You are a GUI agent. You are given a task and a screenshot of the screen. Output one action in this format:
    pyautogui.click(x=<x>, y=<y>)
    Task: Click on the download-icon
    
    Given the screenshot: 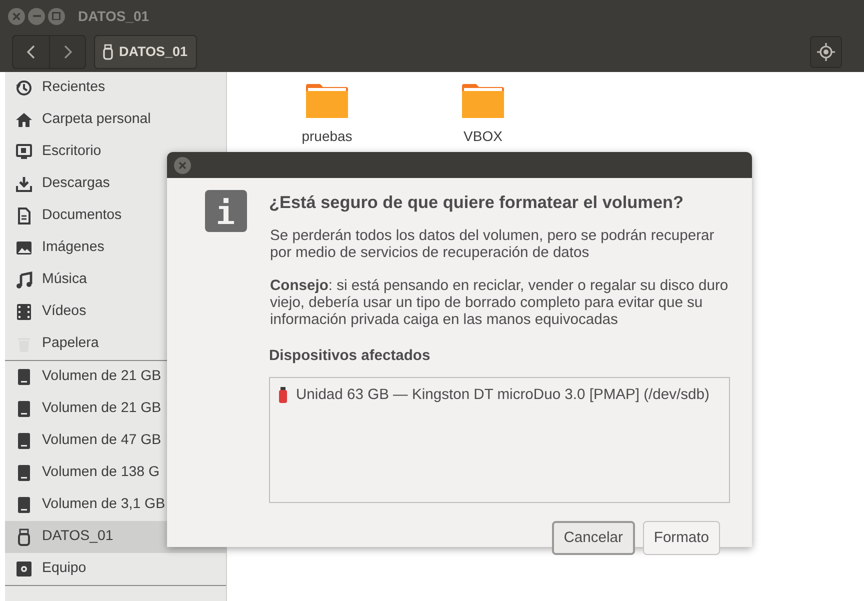 What is the action you would take?
    pyautogui.click(x=24, y=184)
    